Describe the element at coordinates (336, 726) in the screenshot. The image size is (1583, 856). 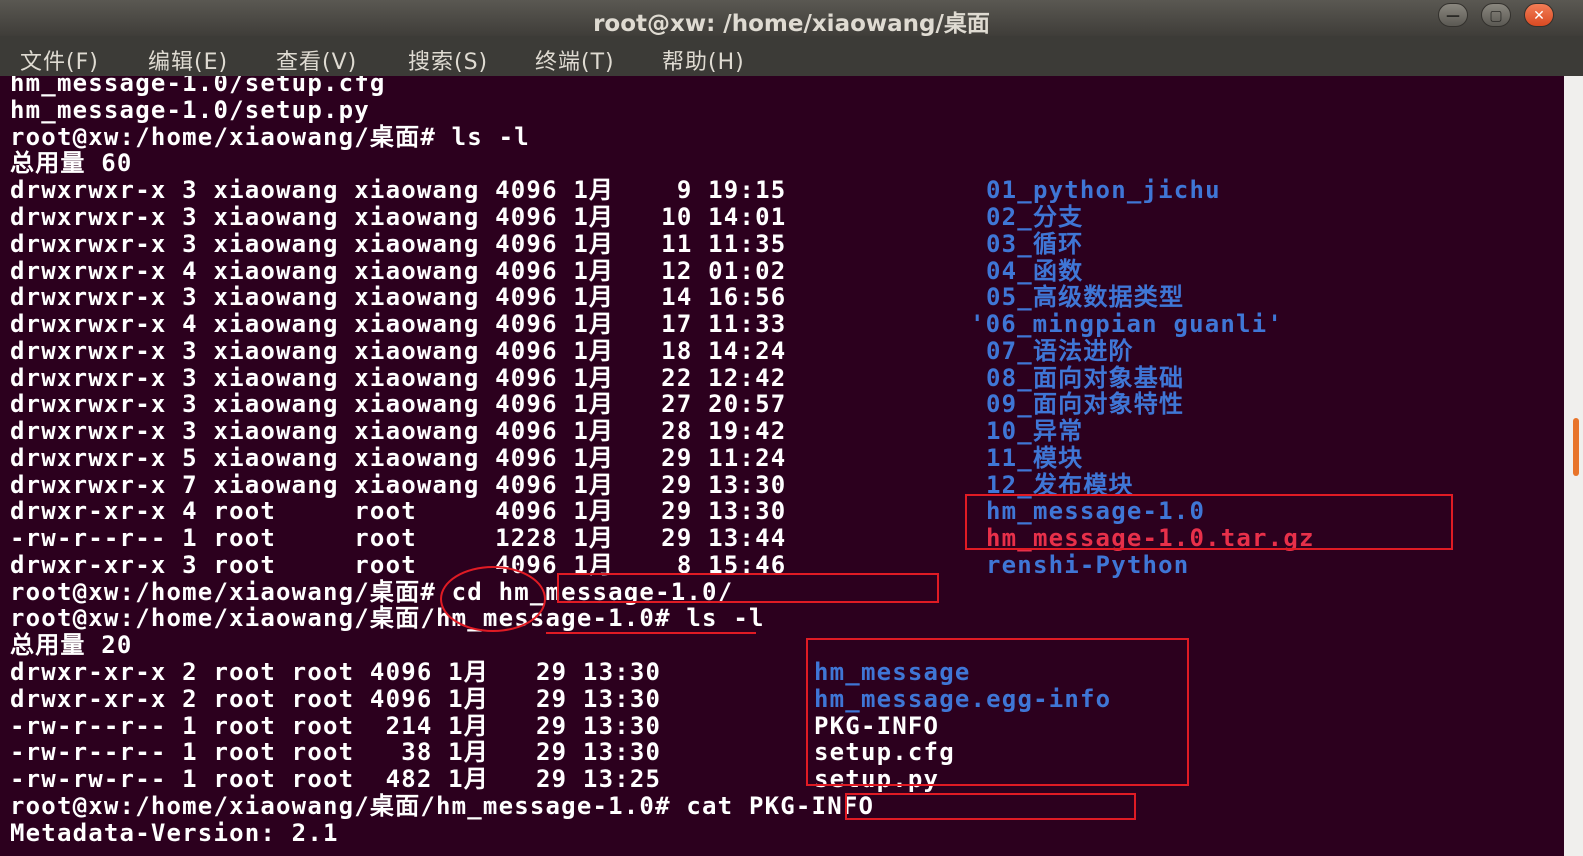
I see `listing-row: -rw-r--r-- 1 root root 214 1月 29 13:30` at that location.